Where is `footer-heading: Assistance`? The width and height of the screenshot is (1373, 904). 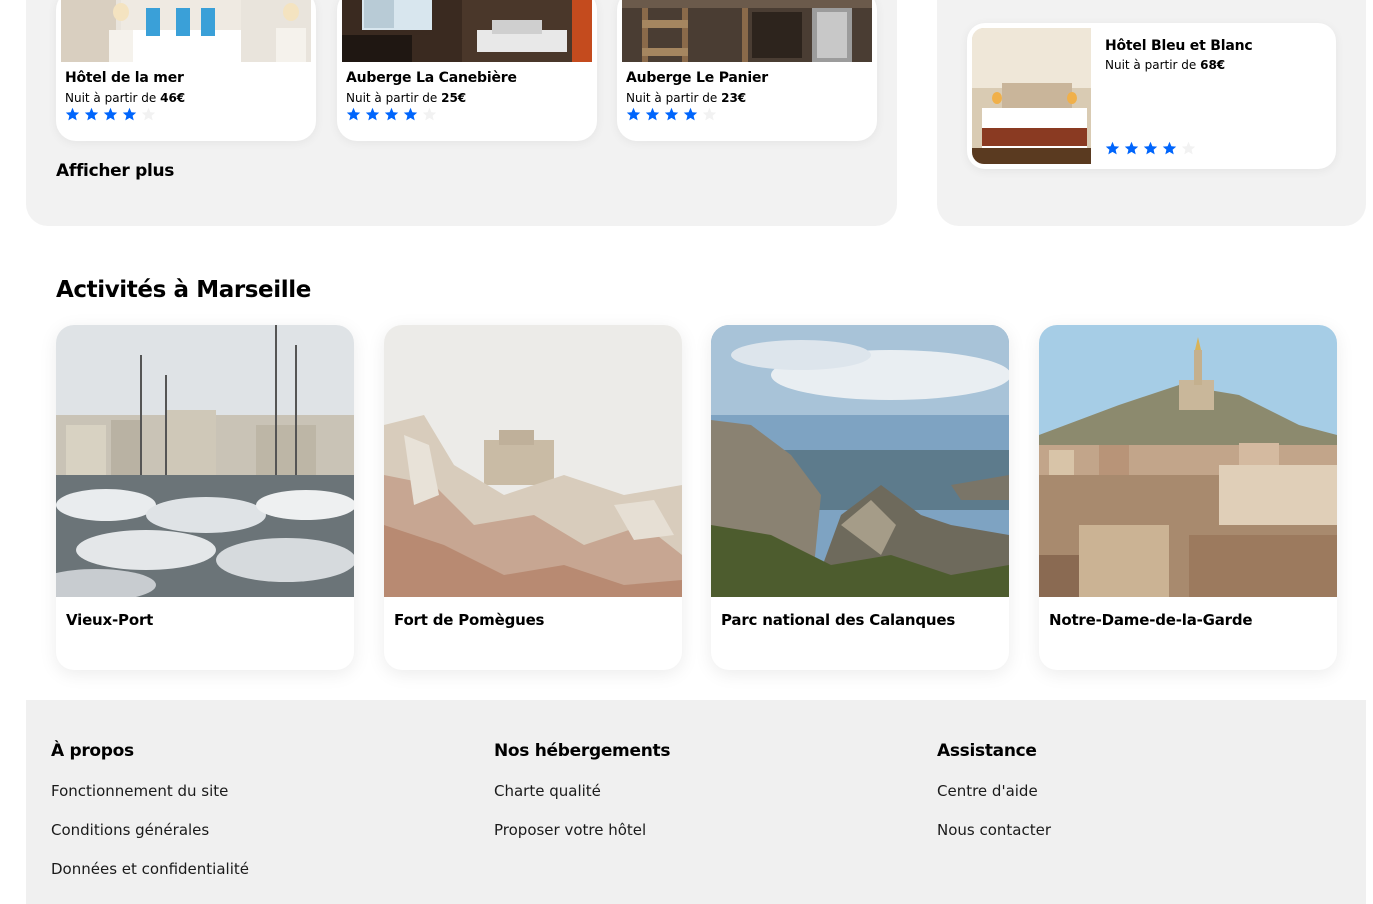 footer-heading: Assistance is located at coordinates (987, 751).